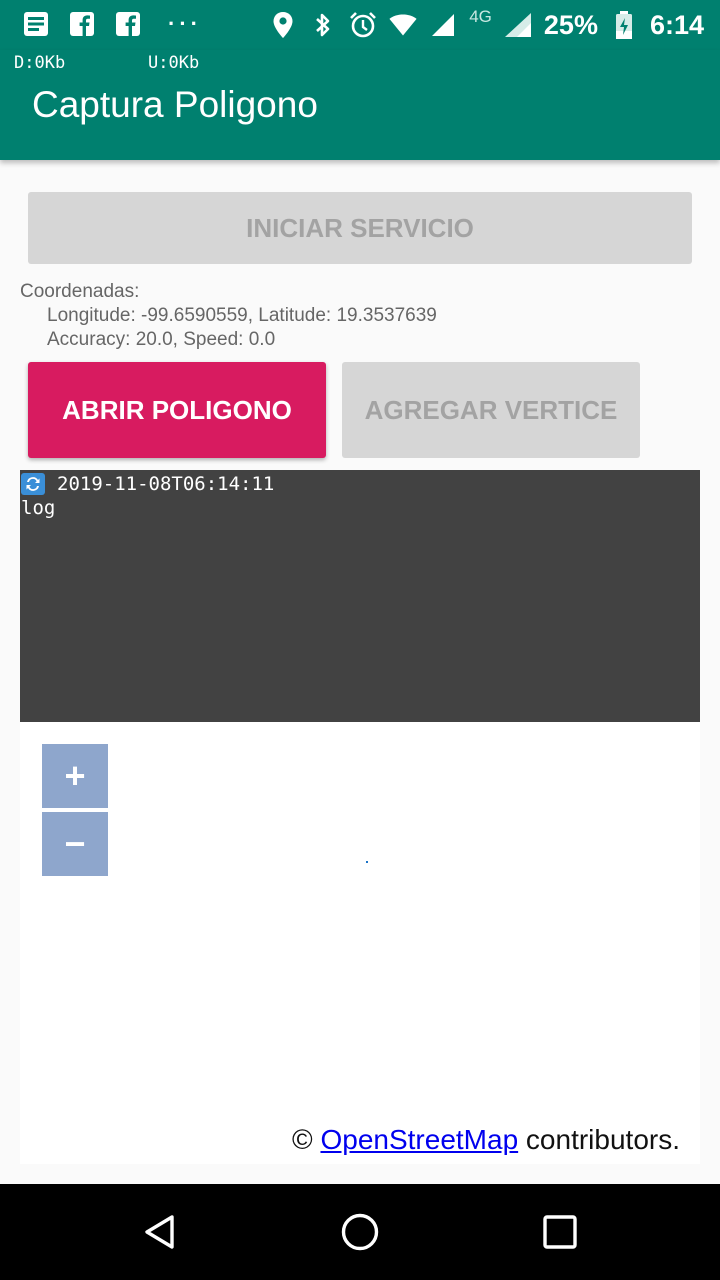  What do you see at coordinates (166, 484) in the screenshot?
I see `log-timestamp: 2019-11-08T06:14:11` at bounding box center [166, 484].